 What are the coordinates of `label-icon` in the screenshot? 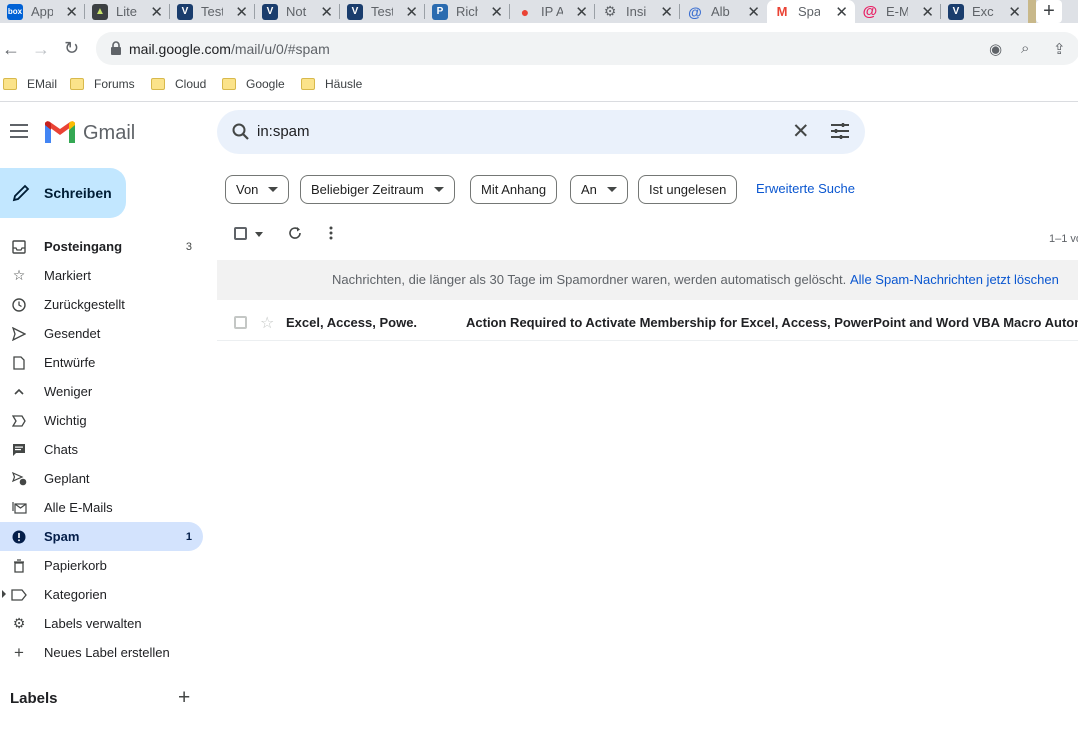 It's located at (19, 595).